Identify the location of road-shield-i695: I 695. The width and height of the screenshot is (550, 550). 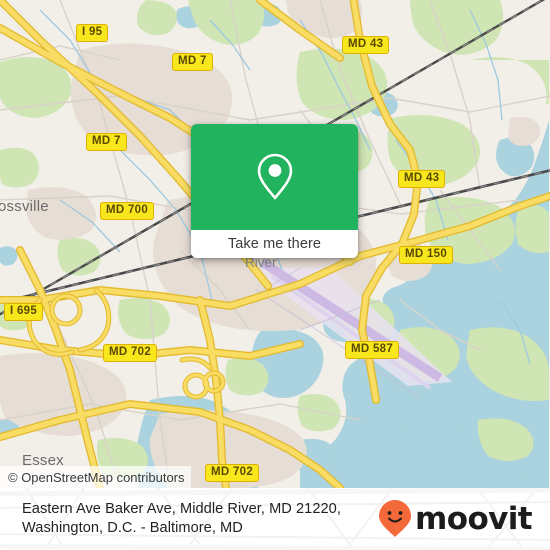
(24, 312).